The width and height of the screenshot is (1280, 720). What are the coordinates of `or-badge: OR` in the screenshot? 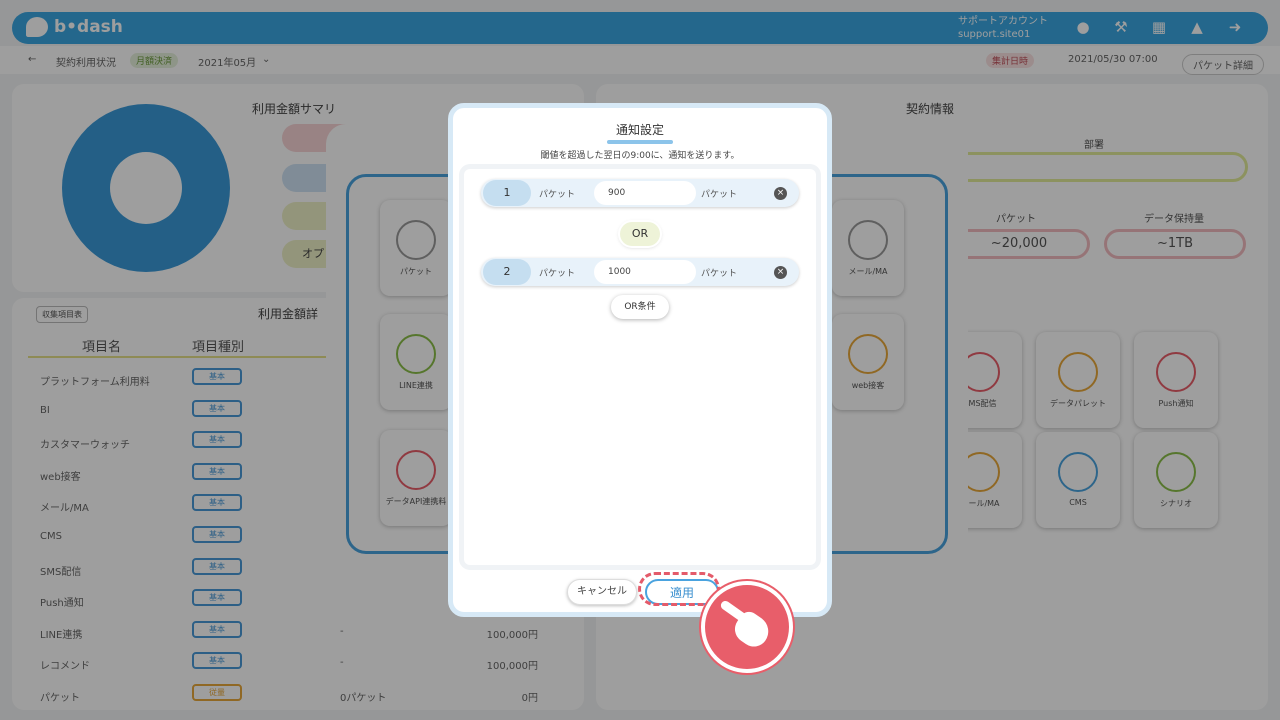 It's located at (640, 234).